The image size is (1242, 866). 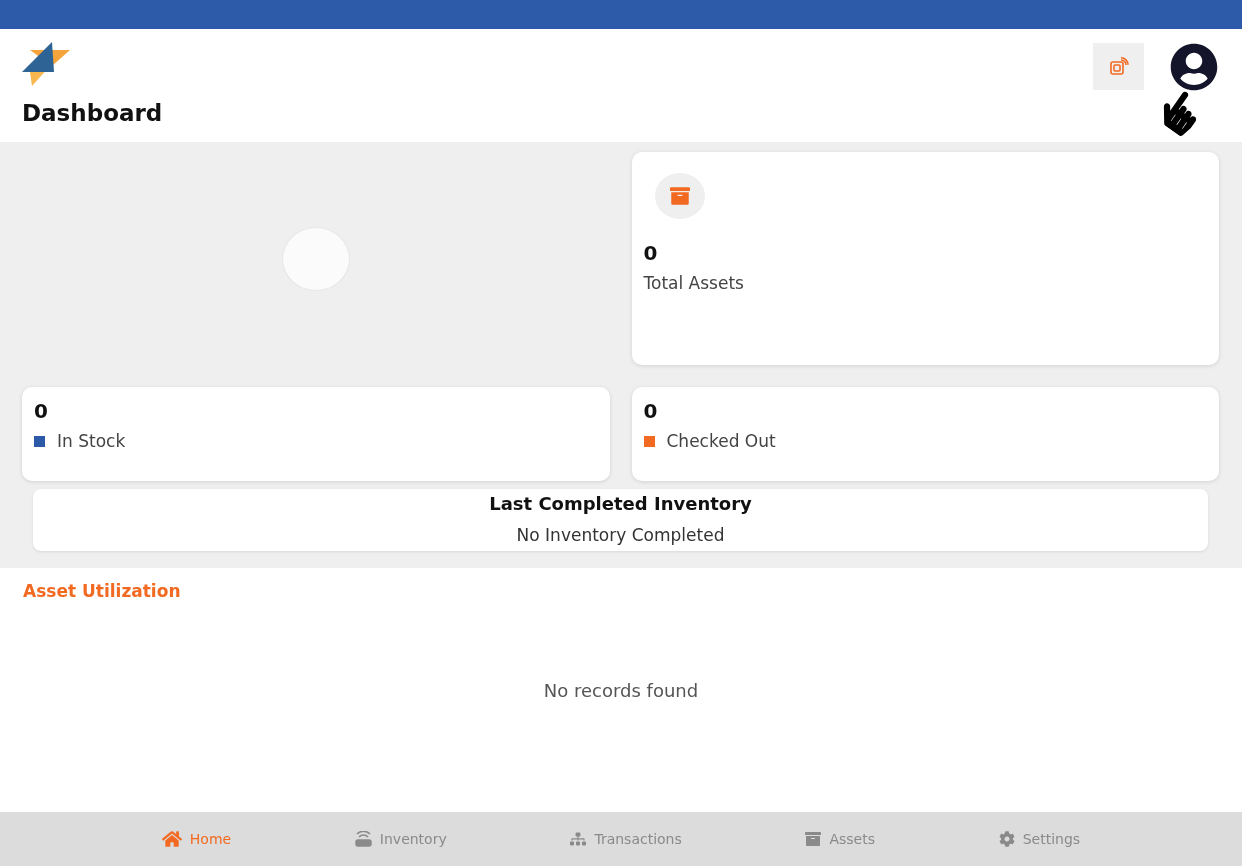 I want to click on hierarchy-icon, so click(x=578, y=839).